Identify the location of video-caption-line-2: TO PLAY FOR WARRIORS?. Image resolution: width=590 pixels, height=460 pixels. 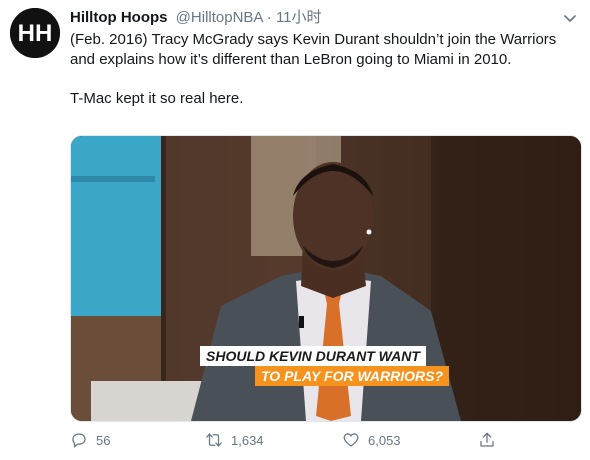
(352, 376).